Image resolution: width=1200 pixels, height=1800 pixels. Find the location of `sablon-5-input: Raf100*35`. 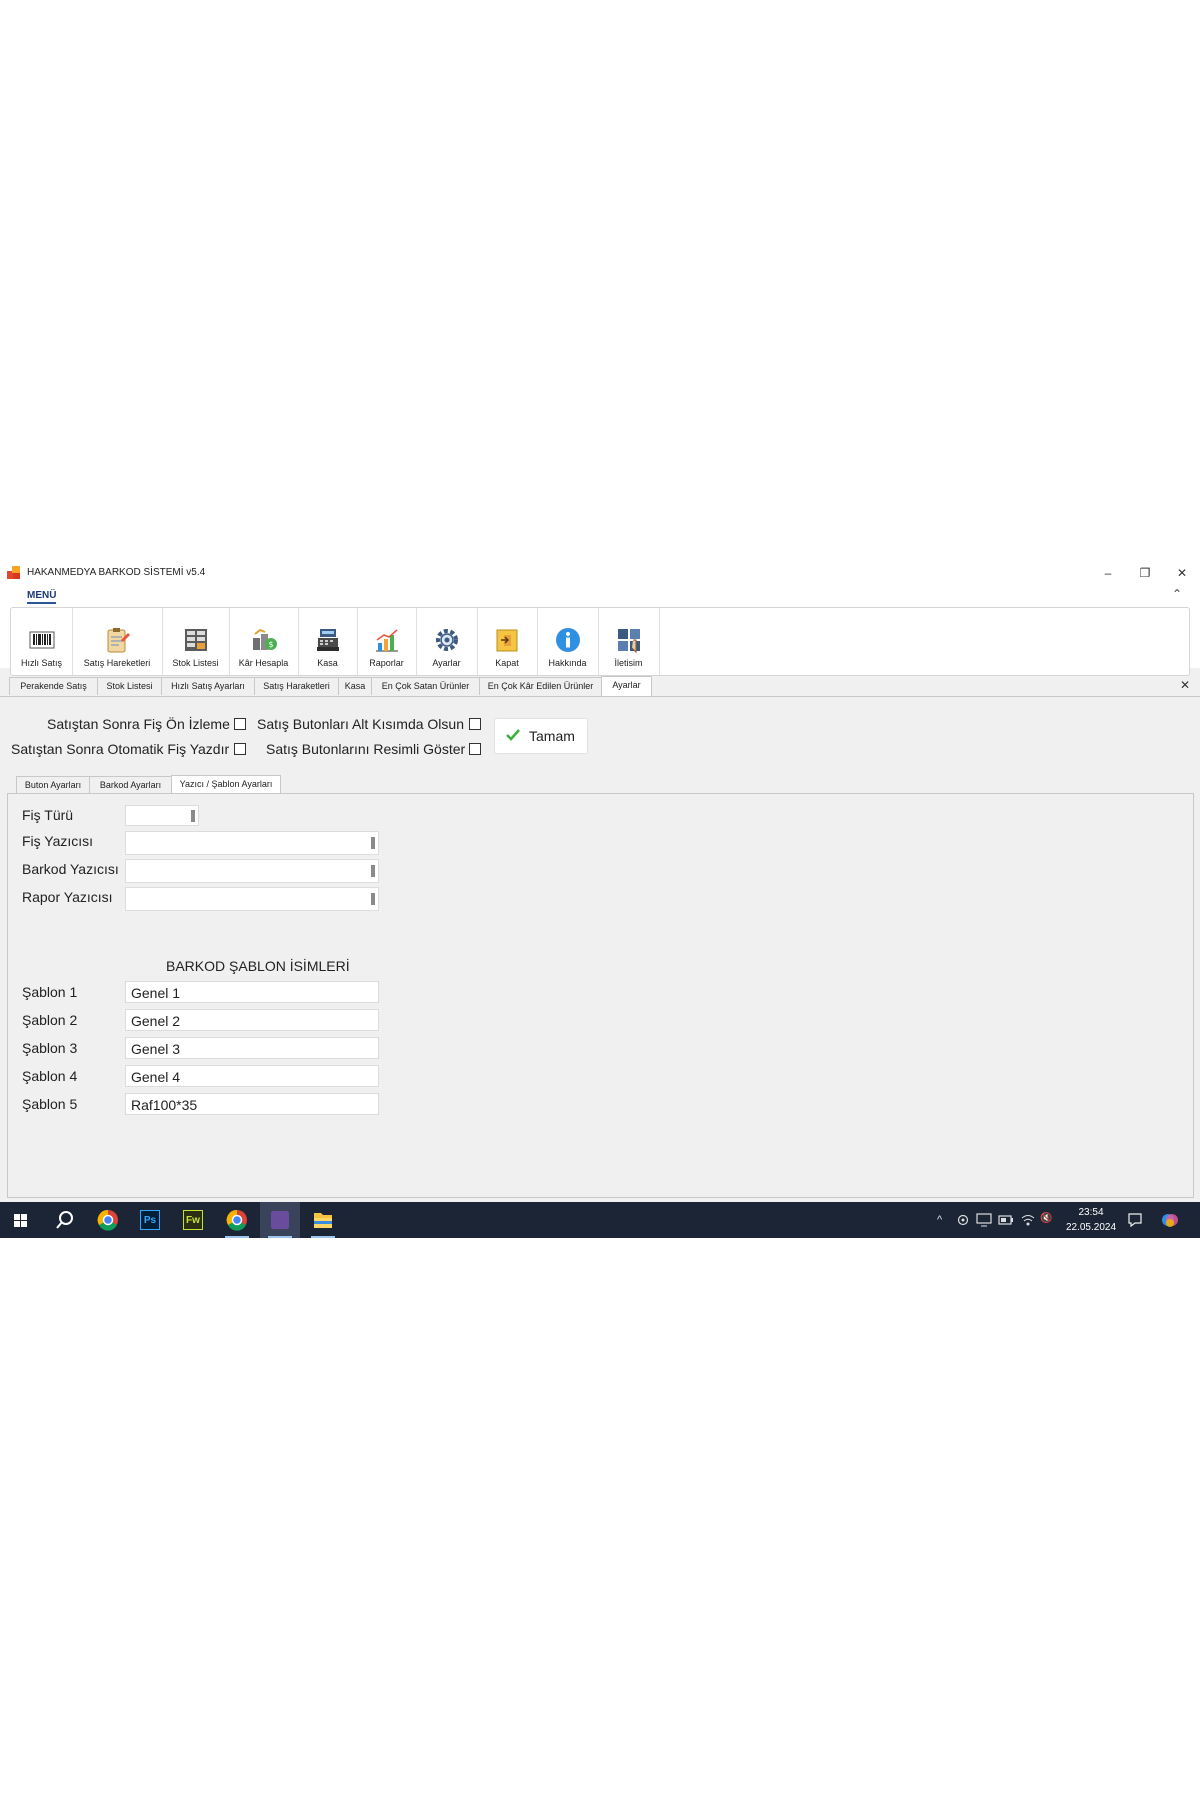

sablon-5-input: Raf100*35 is located at coordinates (252, 1104).